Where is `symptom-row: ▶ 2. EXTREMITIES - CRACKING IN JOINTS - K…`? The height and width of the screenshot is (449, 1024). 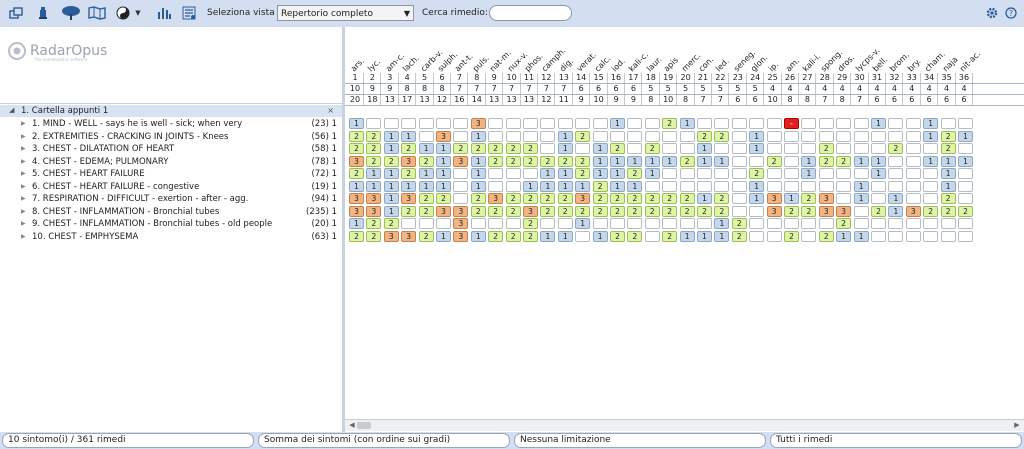
symptom-row: ▶ 2. EXTREMITIES - CRACKING IN JOINTS - K… is located at coordinates (171, 137).